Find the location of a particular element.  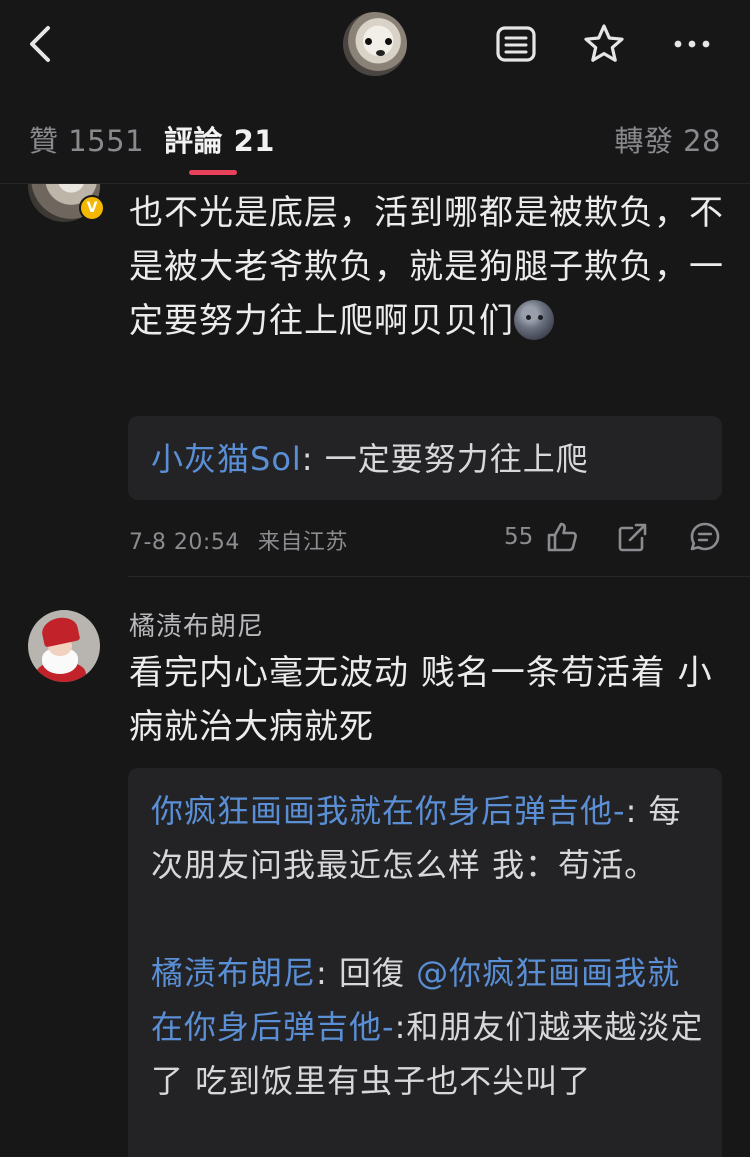

chevron-left-icon is located at coordinates (42, 44).